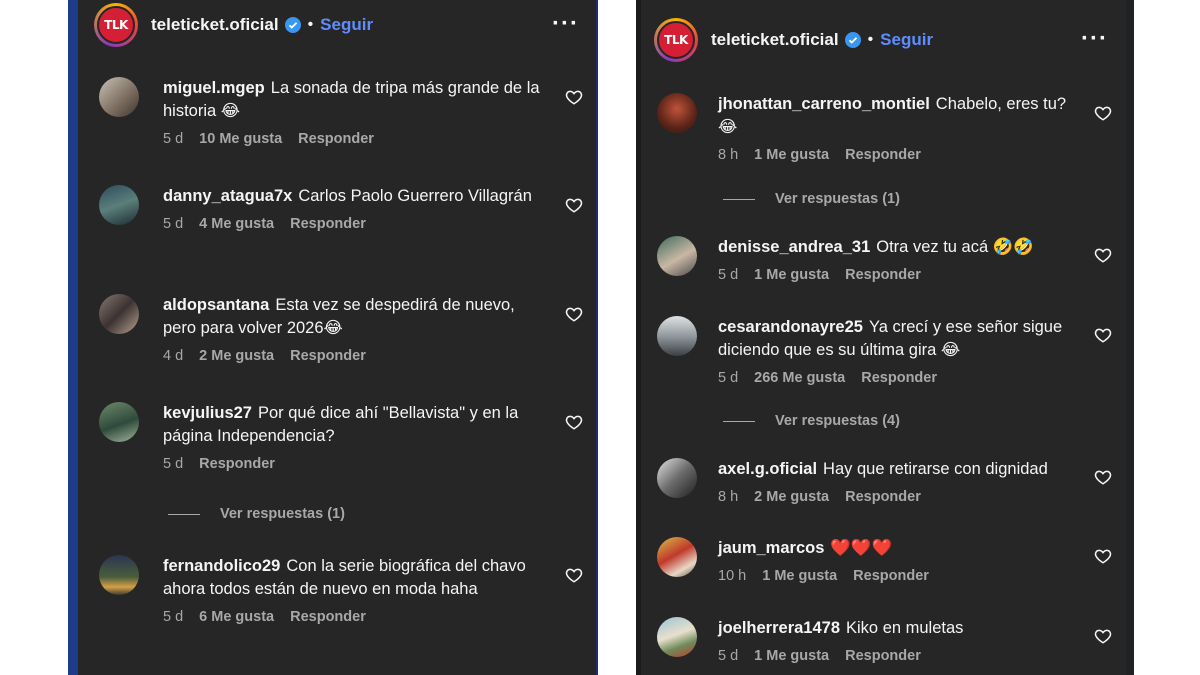 The width and height of the screenshot is (1200, 675). What do you see at coordinates (779, 628) in the screenshot?
I see `comment-username: joelherrera1478` at bounding box center [779, 628].